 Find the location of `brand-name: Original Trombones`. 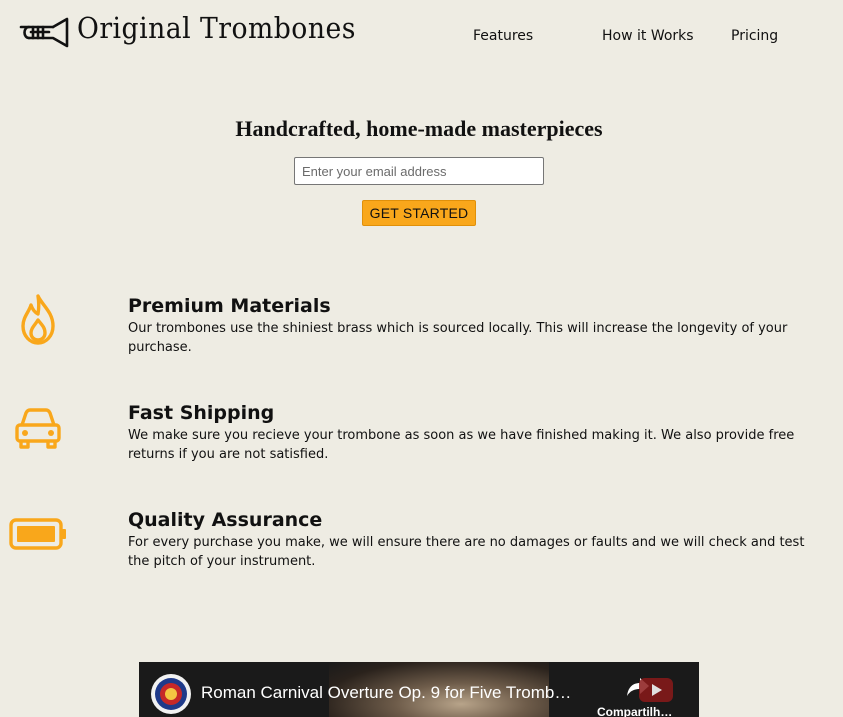

brand-name: Original Trombones is located at coordinates (216, 28).